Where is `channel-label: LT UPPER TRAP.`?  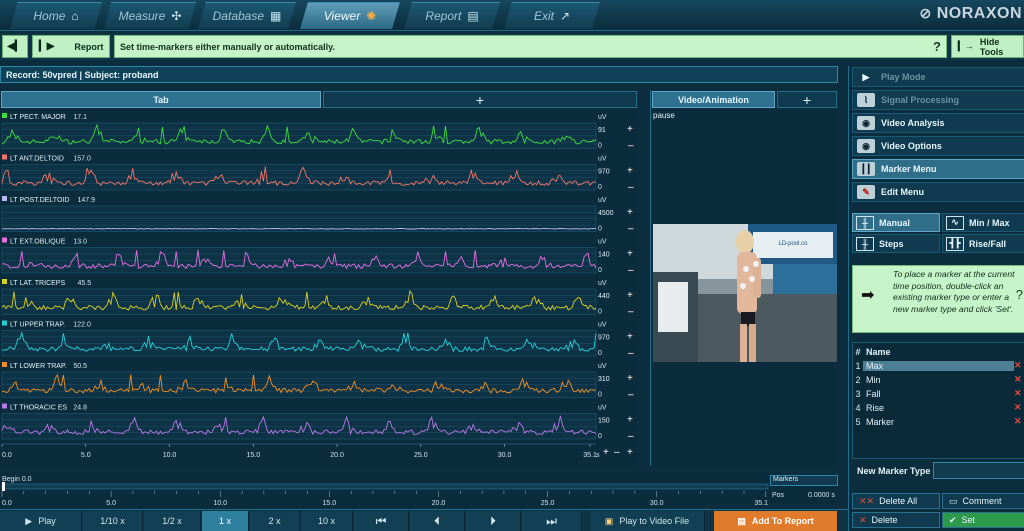 channel-label: LT UPPER TRAP. is located at coordinates (37, 325).